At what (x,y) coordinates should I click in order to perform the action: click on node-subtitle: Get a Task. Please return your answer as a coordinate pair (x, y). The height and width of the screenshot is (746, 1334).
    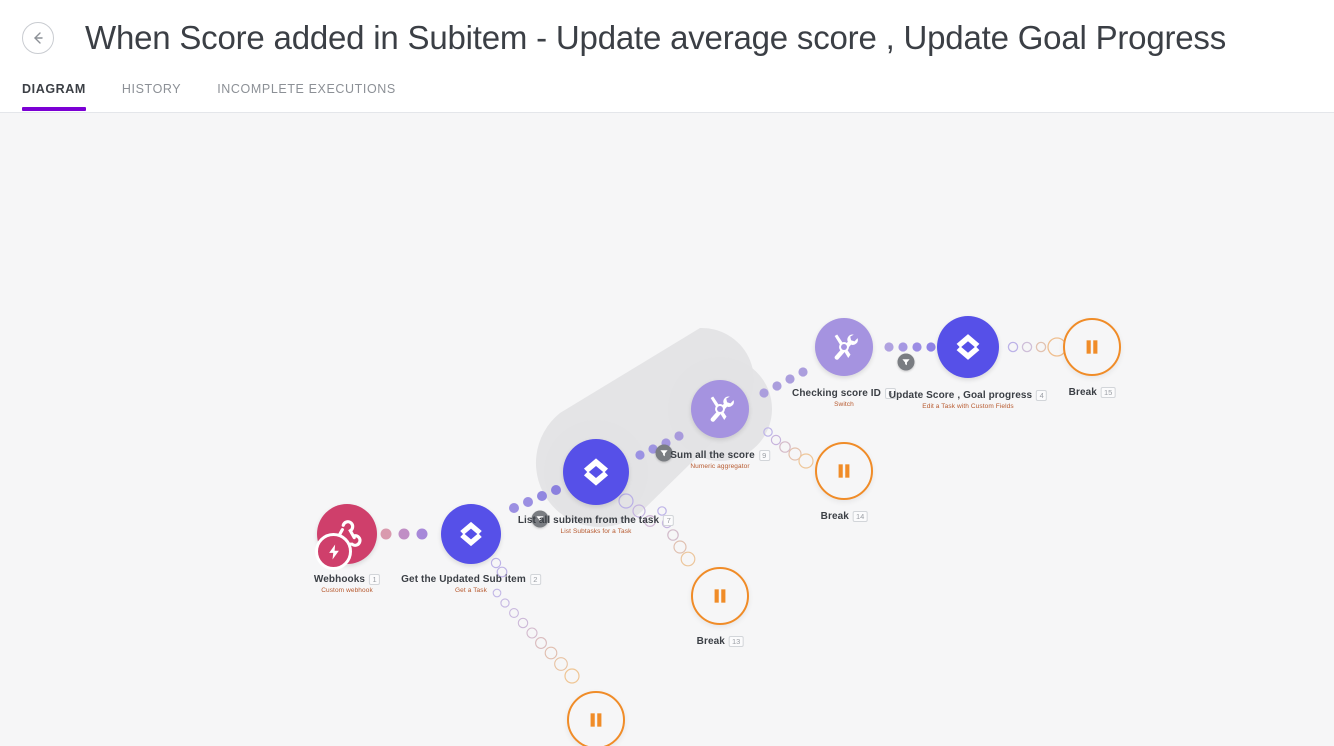
    Looking at the image, I should click on (471, 590).